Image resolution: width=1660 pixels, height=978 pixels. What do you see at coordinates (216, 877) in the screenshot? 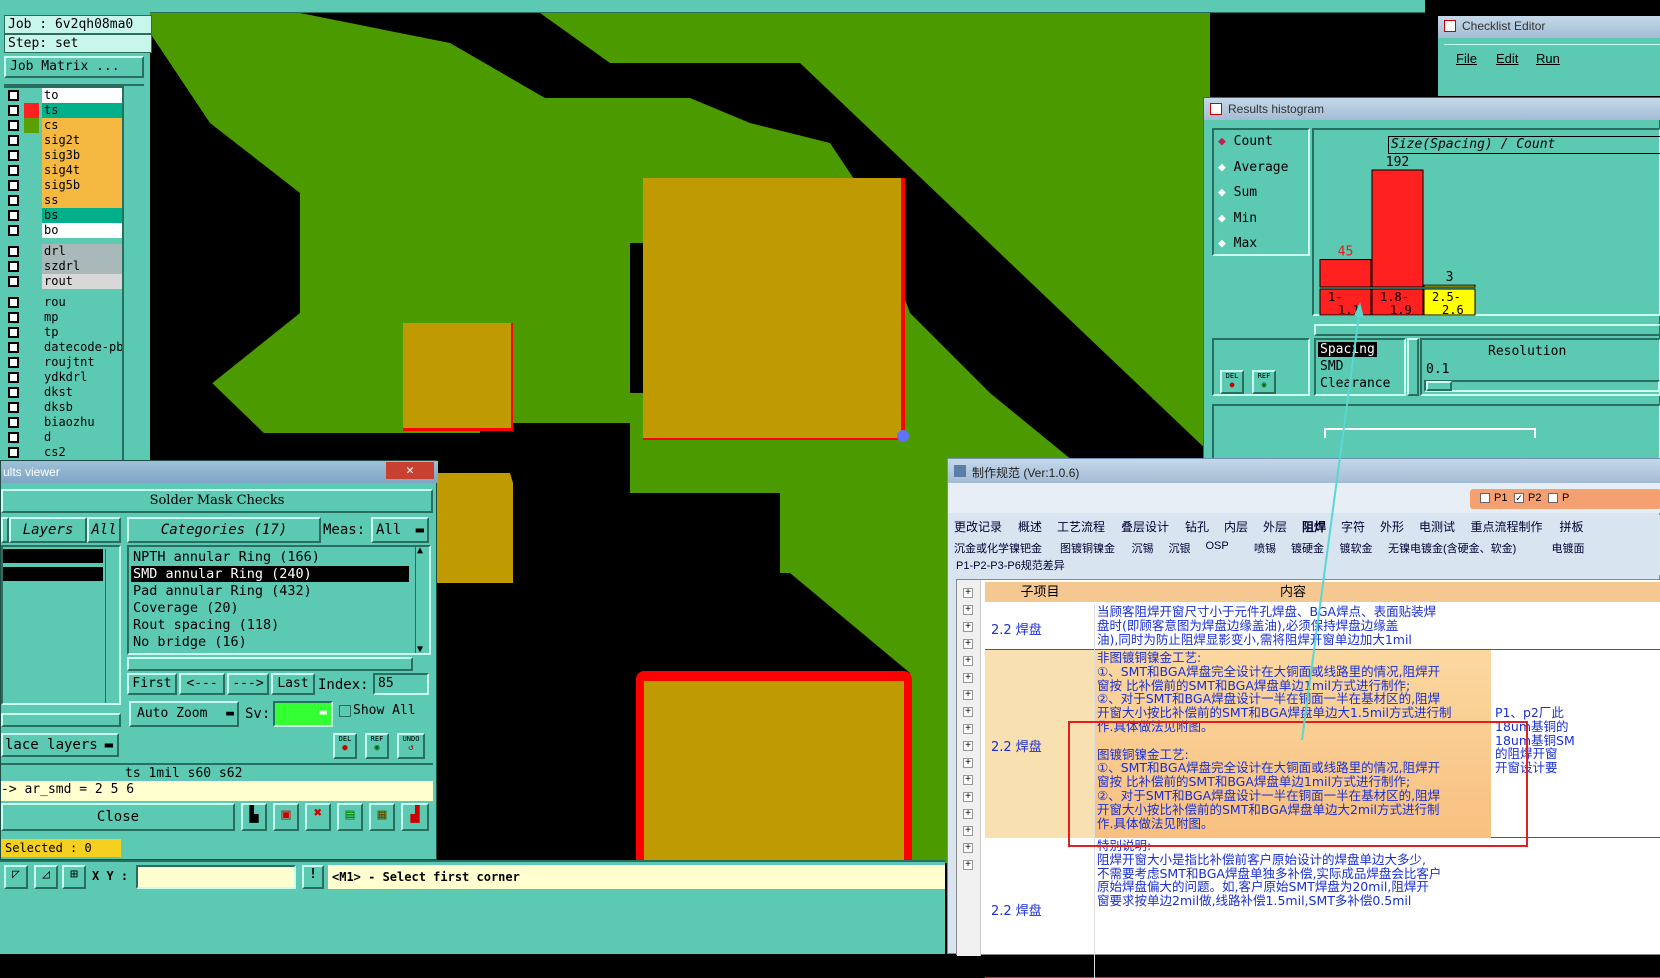
I see `xy-input` at bounding box center [216, 877].